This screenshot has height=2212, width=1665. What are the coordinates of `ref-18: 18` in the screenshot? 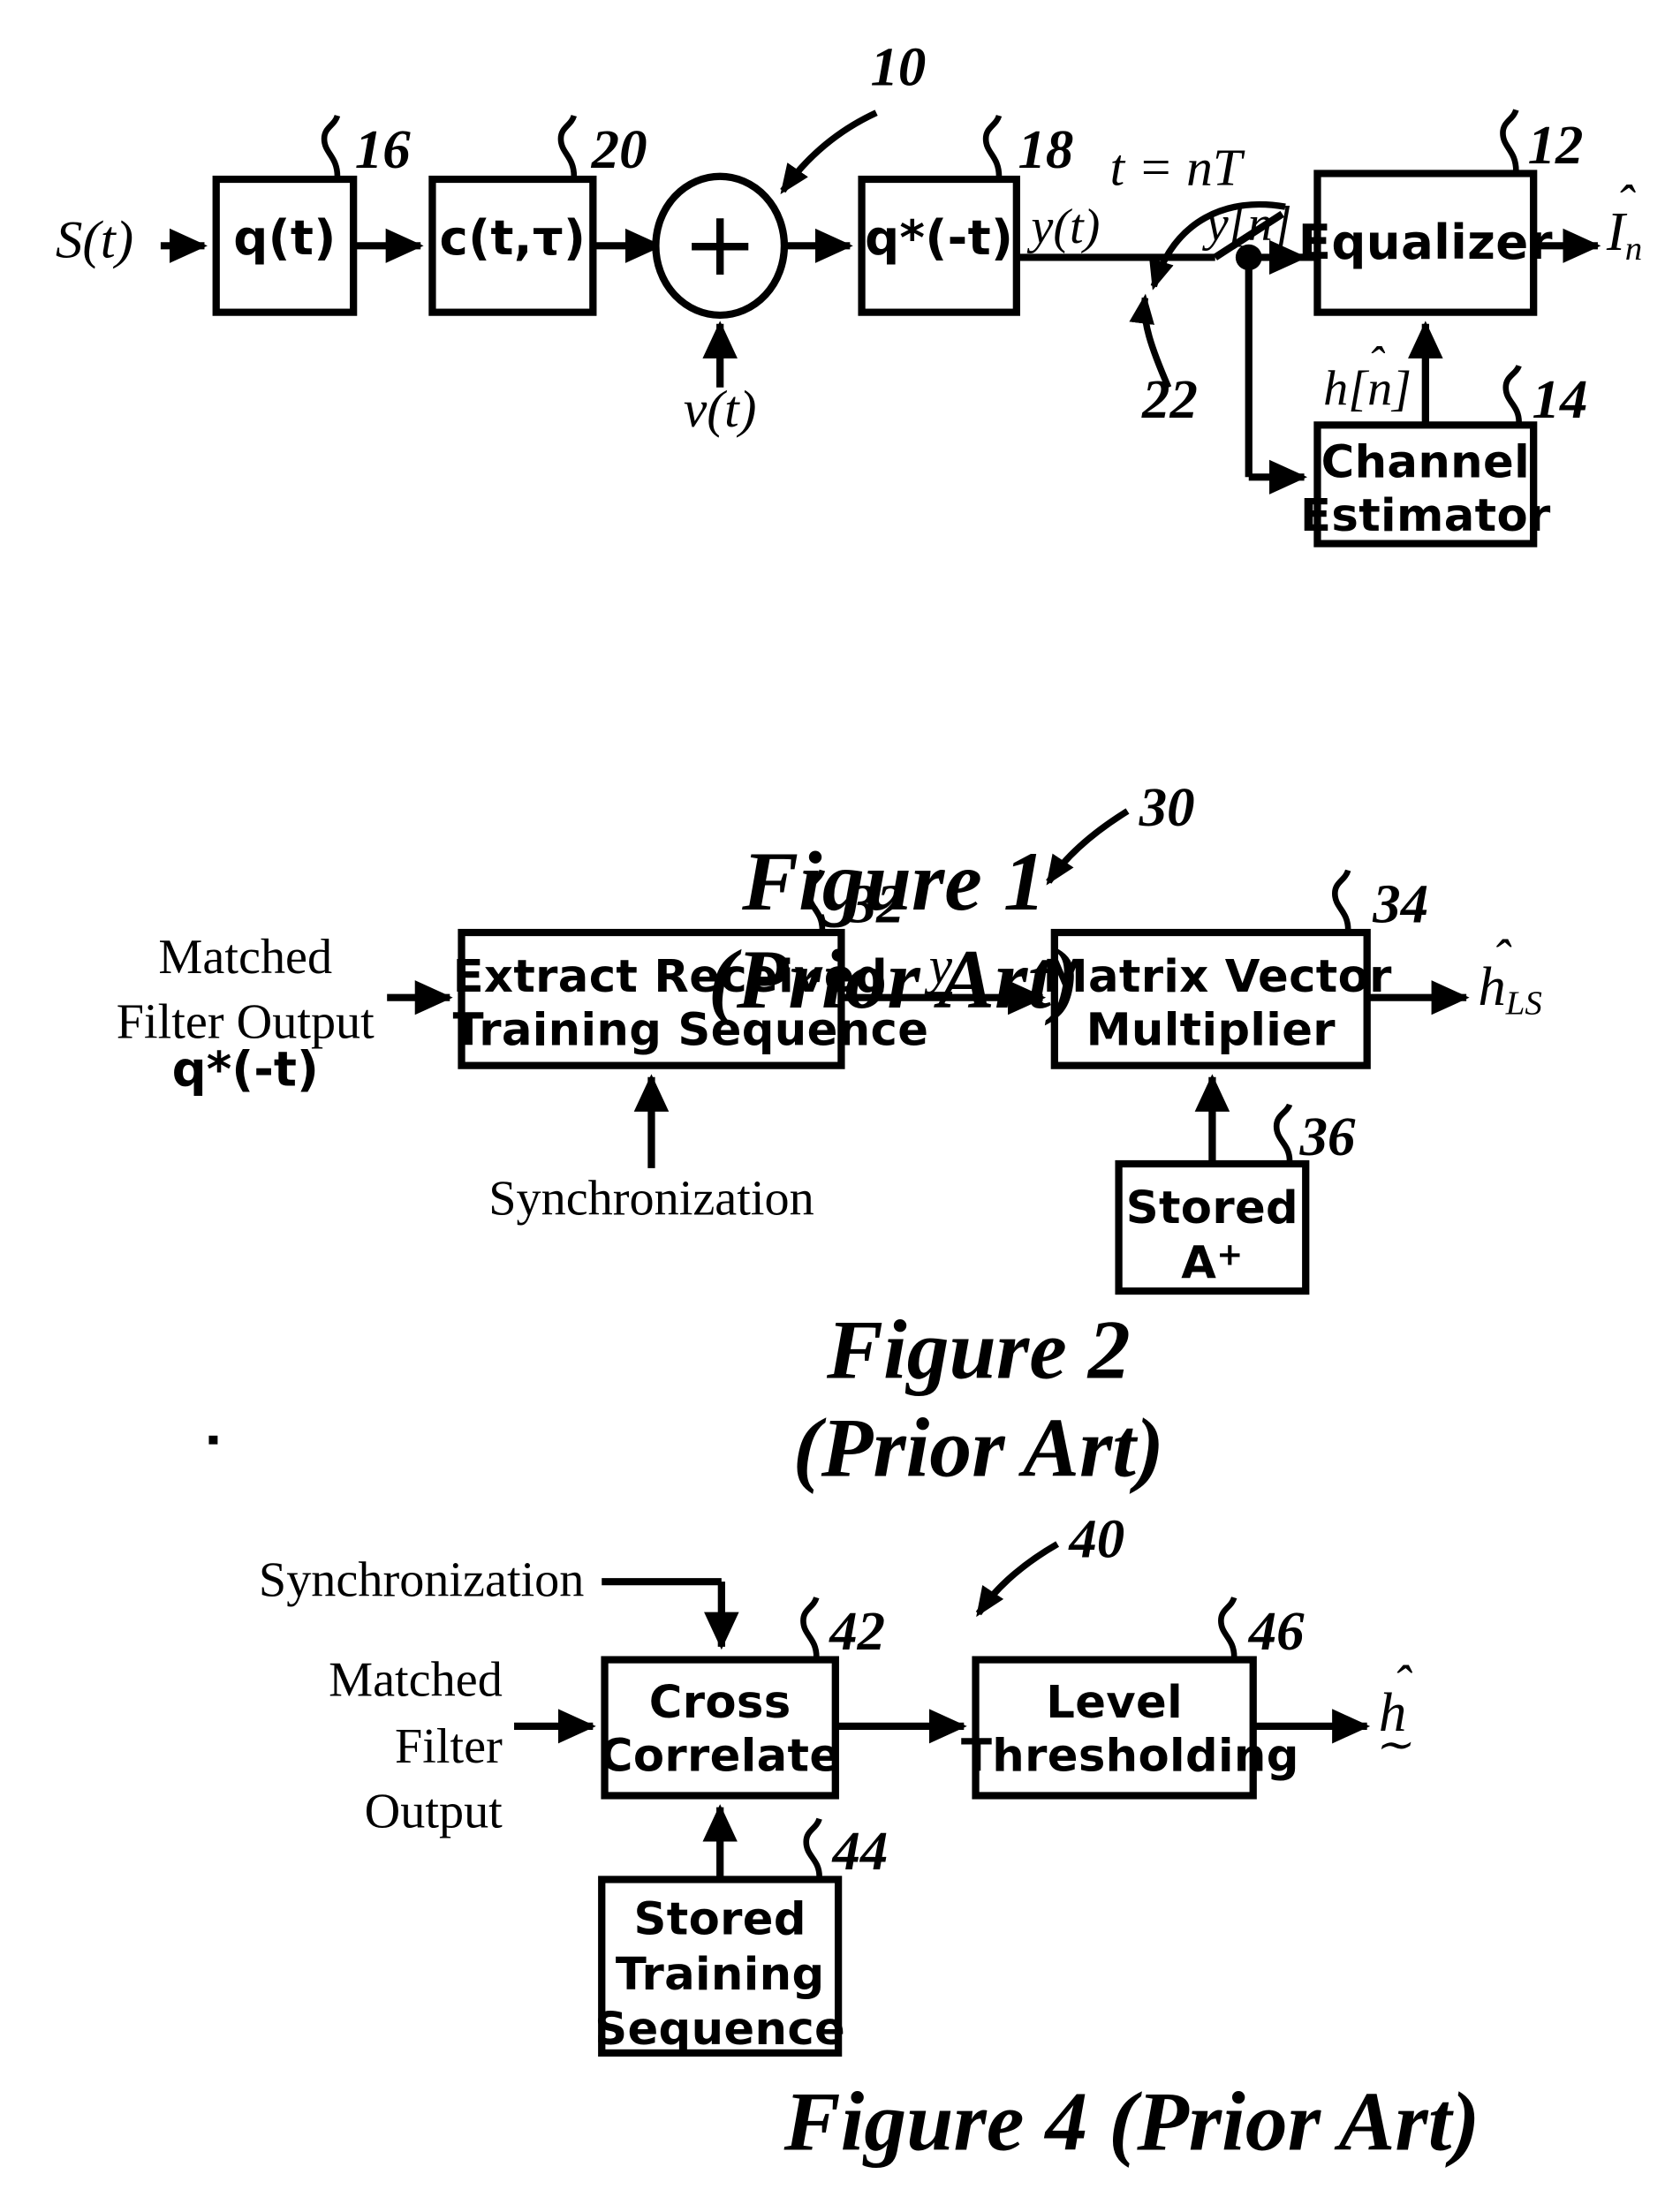 It's located at (1046, 150).